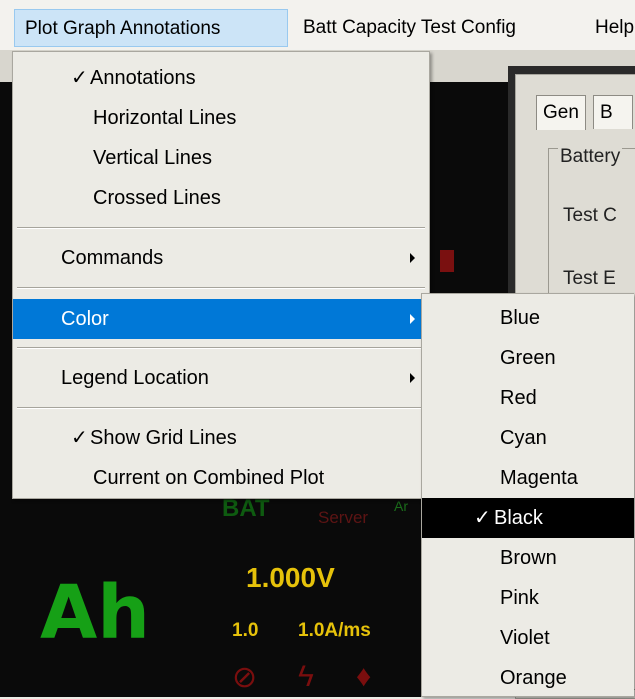  I want to click on menu-item-color: Color, so click(221, 319).